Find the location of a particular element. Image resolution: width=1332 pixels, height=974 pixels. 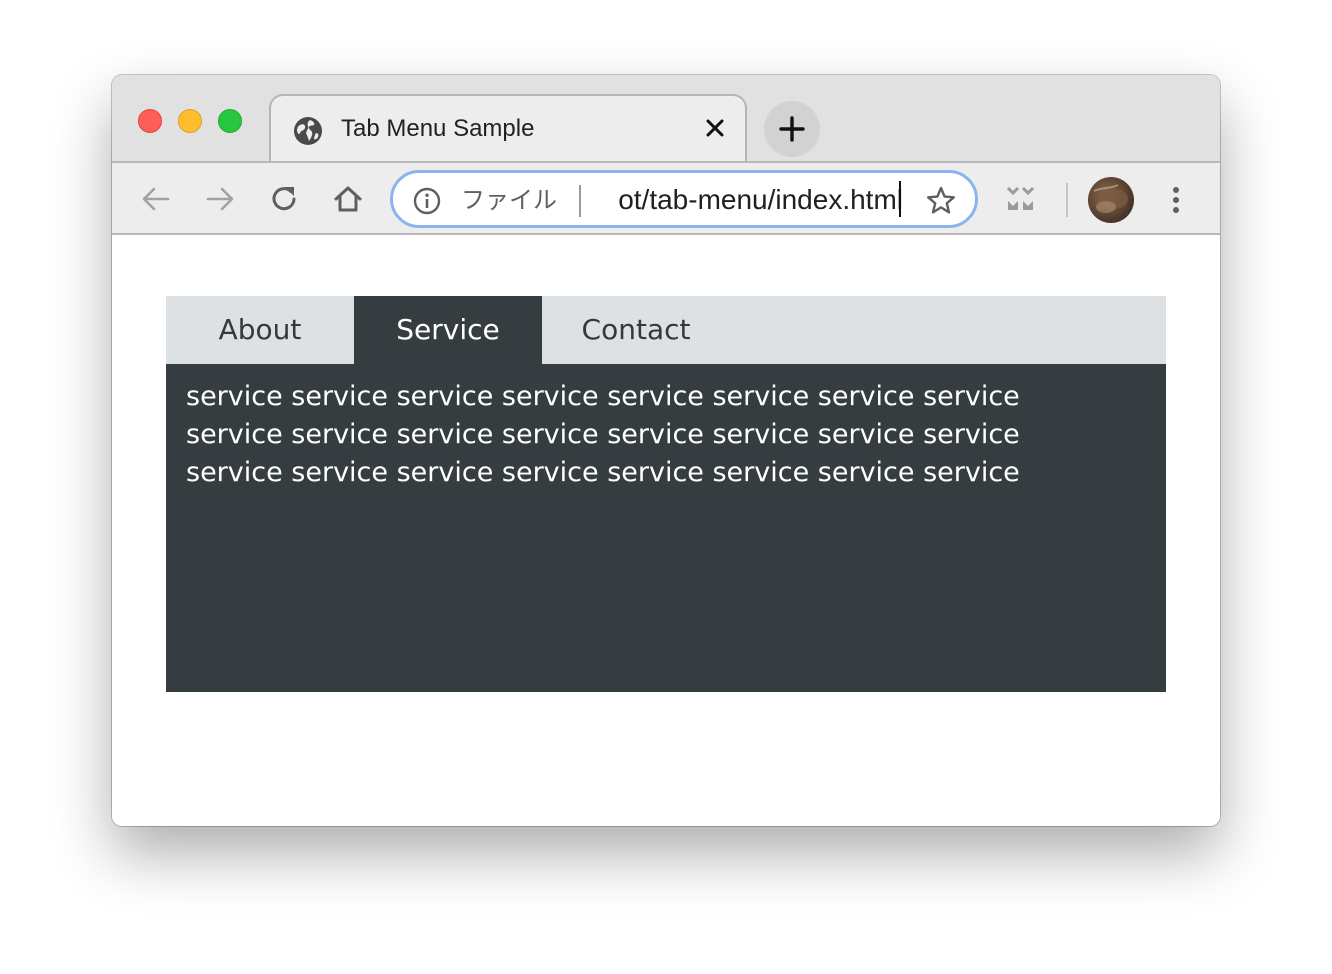

address-bar: ファイル ot/tab-menu/index.html is located at coordinates (684, 199).